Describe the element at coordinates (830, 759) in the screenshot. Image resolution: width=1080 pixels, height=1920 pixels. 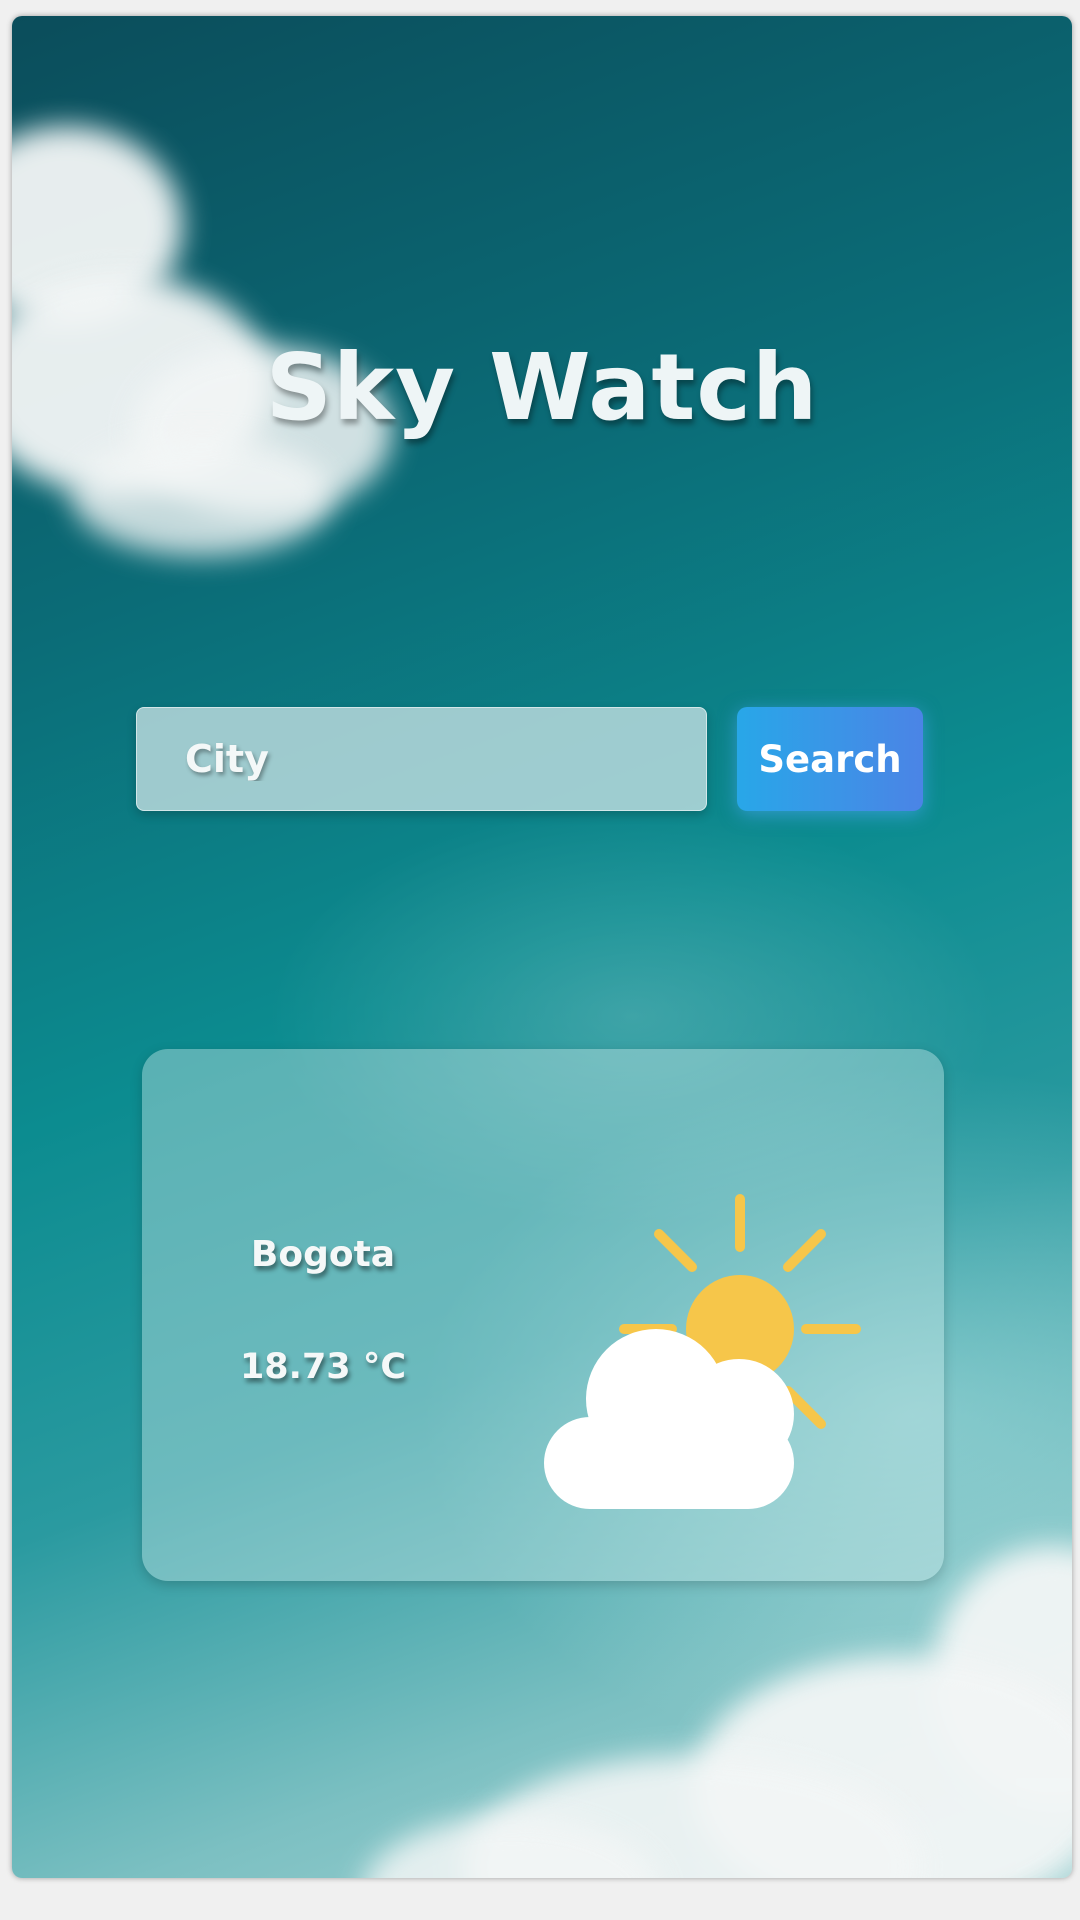
I see `search-button: Search` at that location.